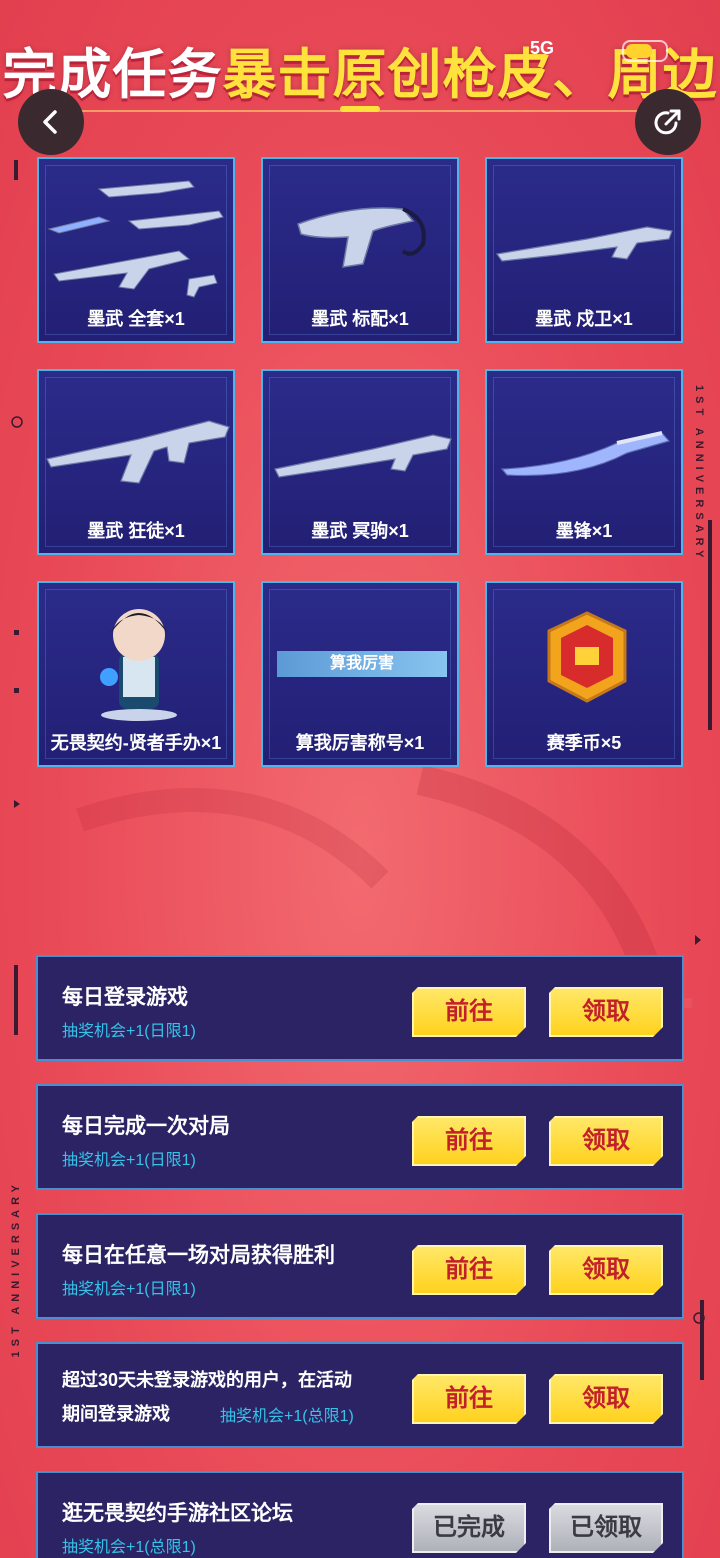 The height and width of the screenshot is (1558, 720). What do you see at coordinates (361, 237) in the screenshot?
I see `pistol-icon` at bounding box center [361, 237].